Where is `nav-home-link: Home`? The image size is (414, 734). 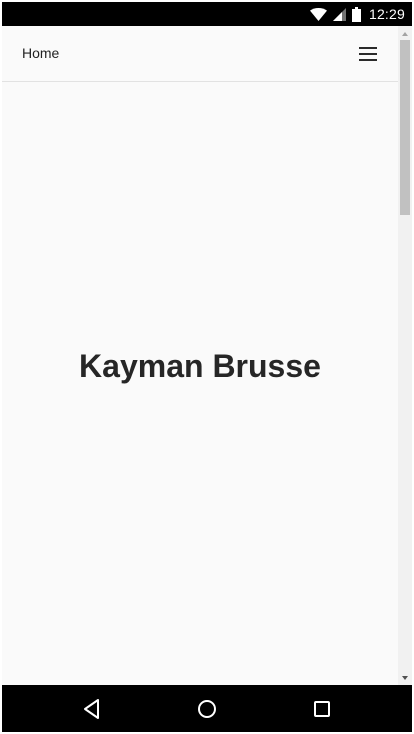 nav-home-link: Home is located at coordinates (40, 53).